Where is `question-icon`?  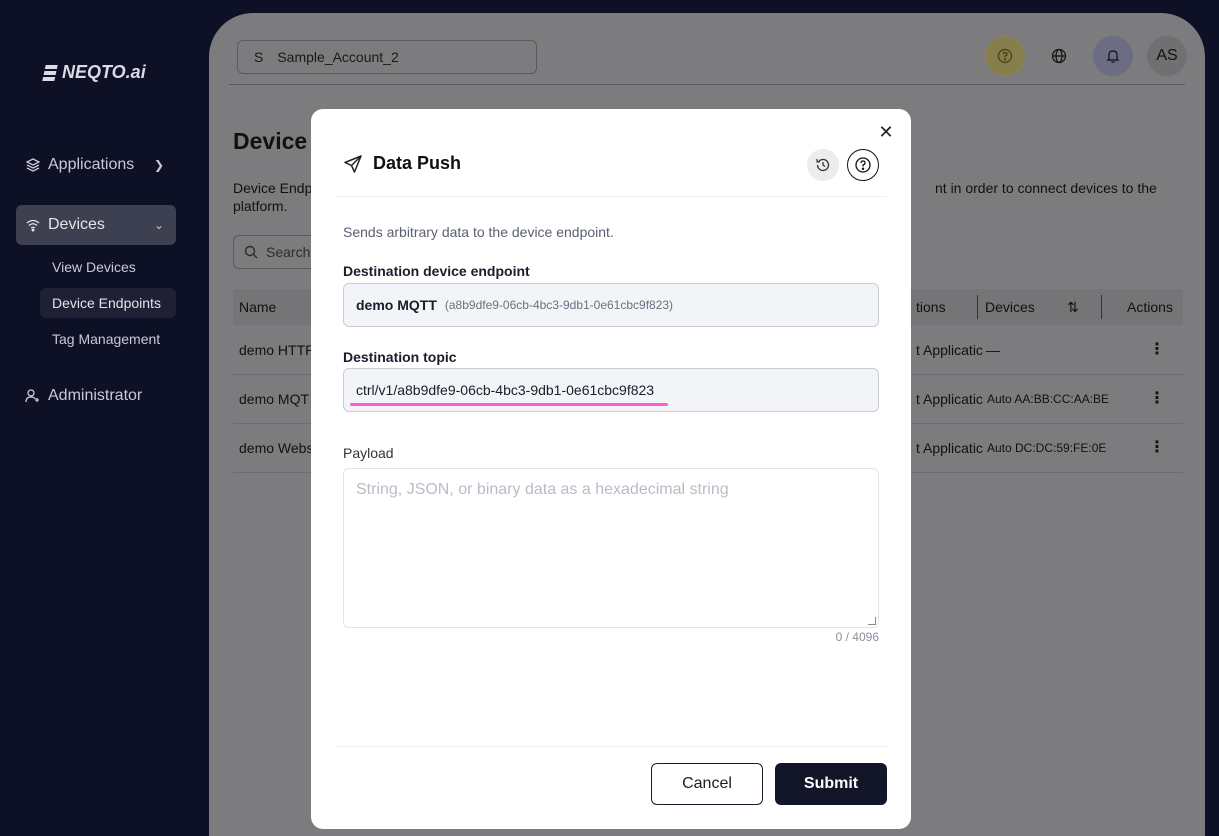
question-icon is located at coordinates (863, 165).